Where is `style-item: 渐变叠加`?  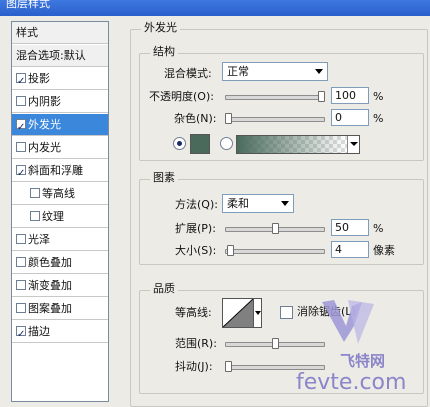
style-item: 渐变叠加 is located at coordinates (60, 286).